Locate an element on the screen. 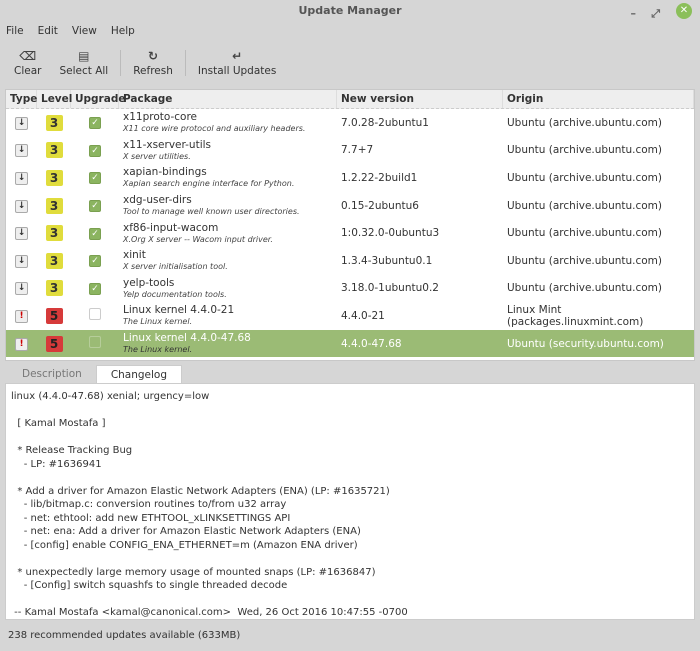 The width and height of the screenshot is (700, 651). menu-file: File is located at coordinates (15, 31).